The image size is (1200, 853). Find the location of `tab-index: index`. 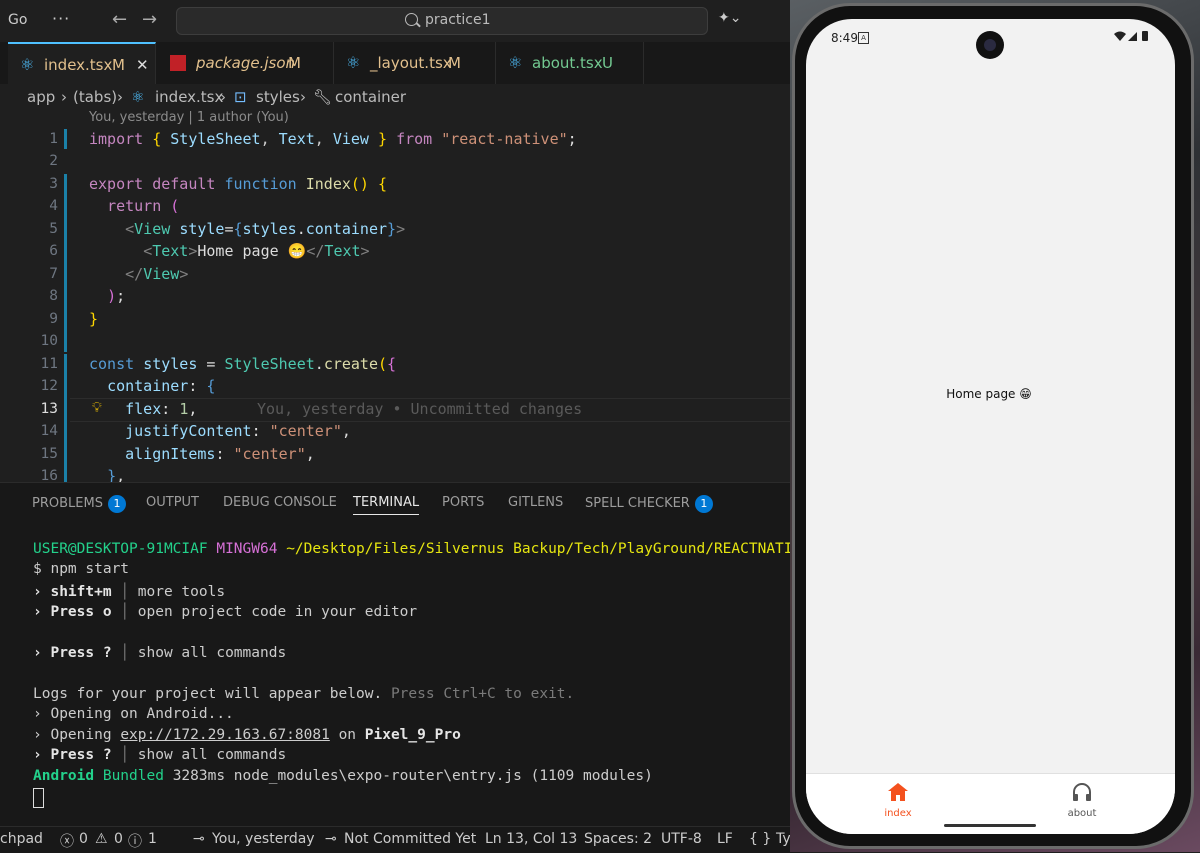

tab-index: index is located at coordinates (898, 800).